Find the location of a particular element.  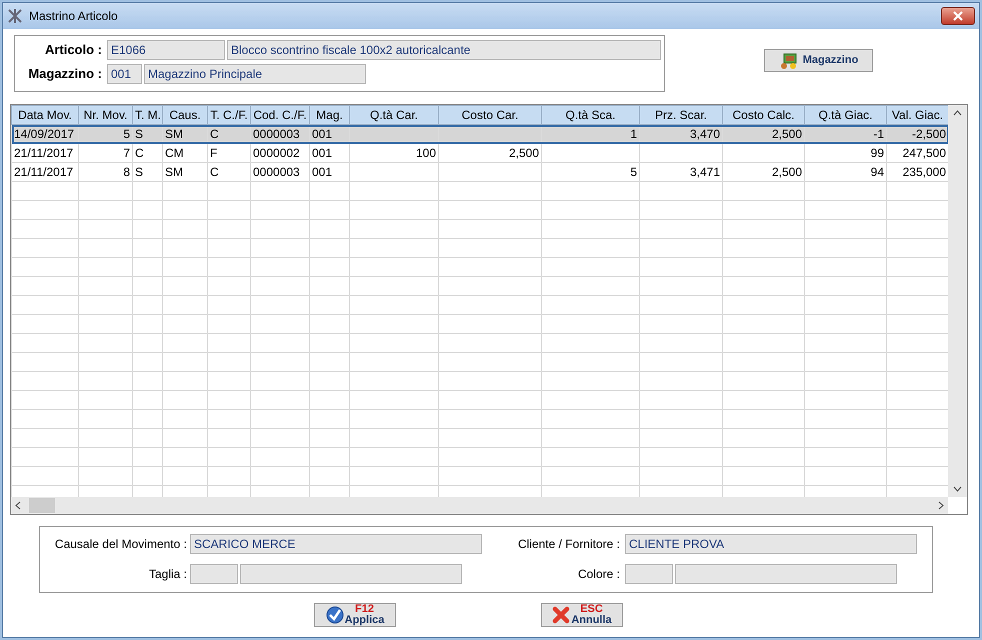

table-cell: 3,471 is located at coordinates (681, 172).